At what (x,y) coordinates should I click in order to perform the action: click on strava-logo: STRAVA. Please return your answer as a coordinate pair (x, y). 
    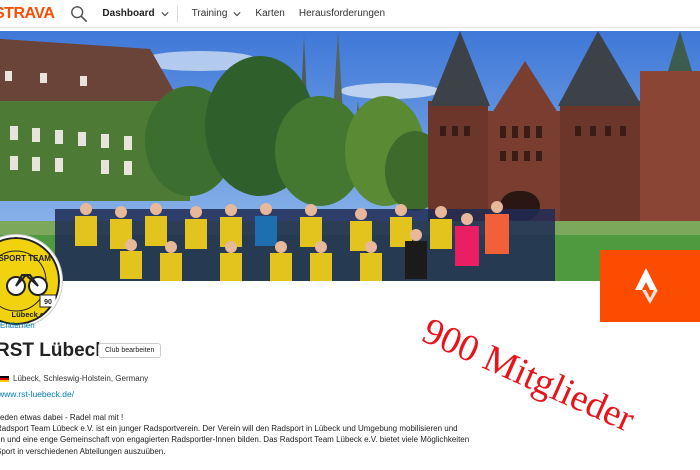
    Looking at the image, I should click on (27, 14).